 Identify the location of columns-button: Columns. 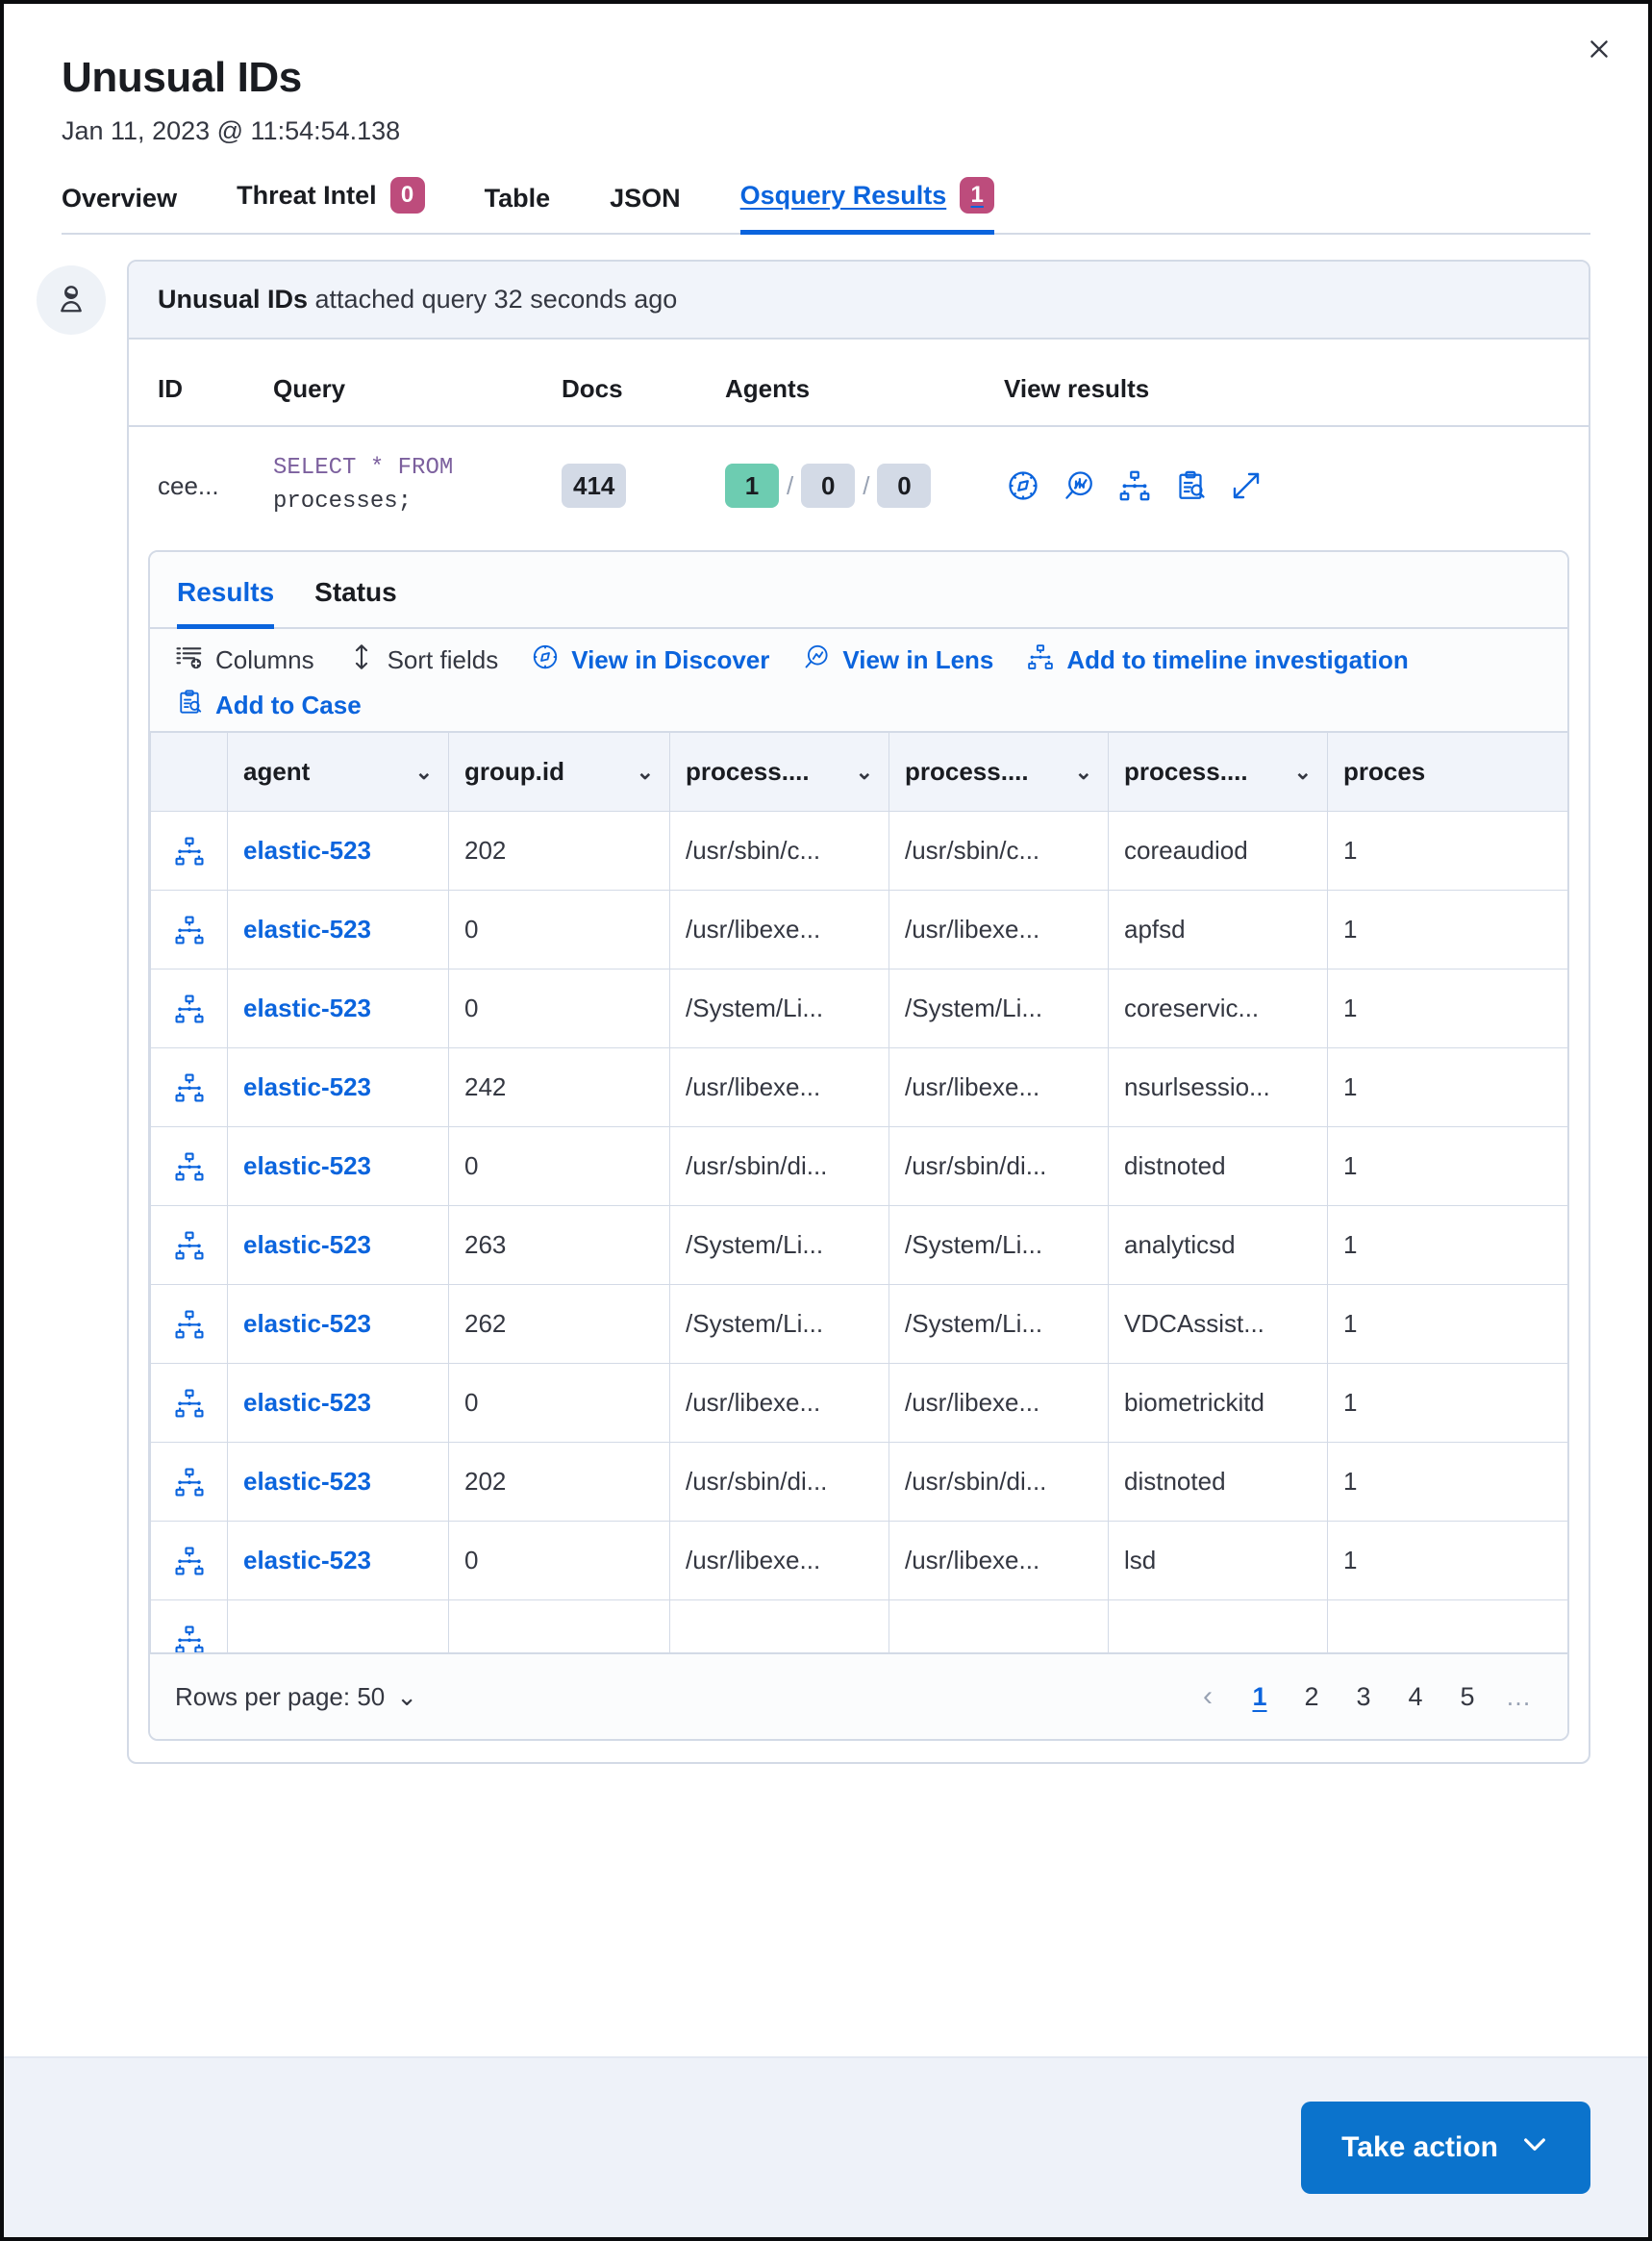
(244, 660).